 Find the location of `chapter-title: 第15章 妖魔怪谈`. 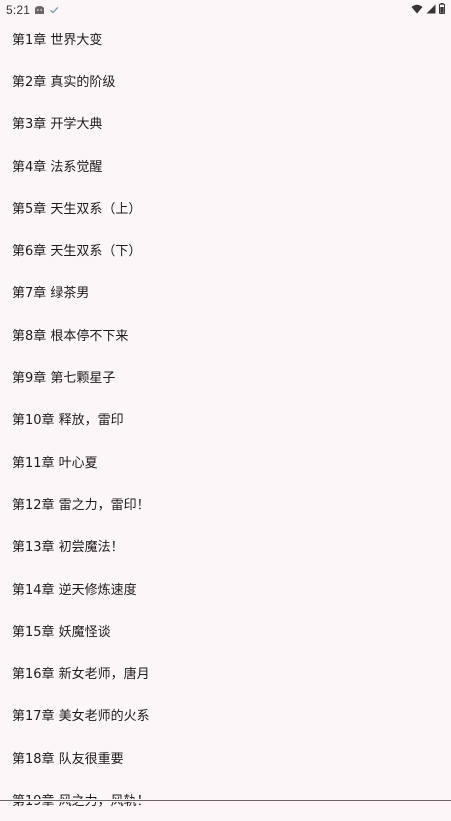

chapter-title: 第15章 妖魔怪谈 is located at coordinates (61, 632).